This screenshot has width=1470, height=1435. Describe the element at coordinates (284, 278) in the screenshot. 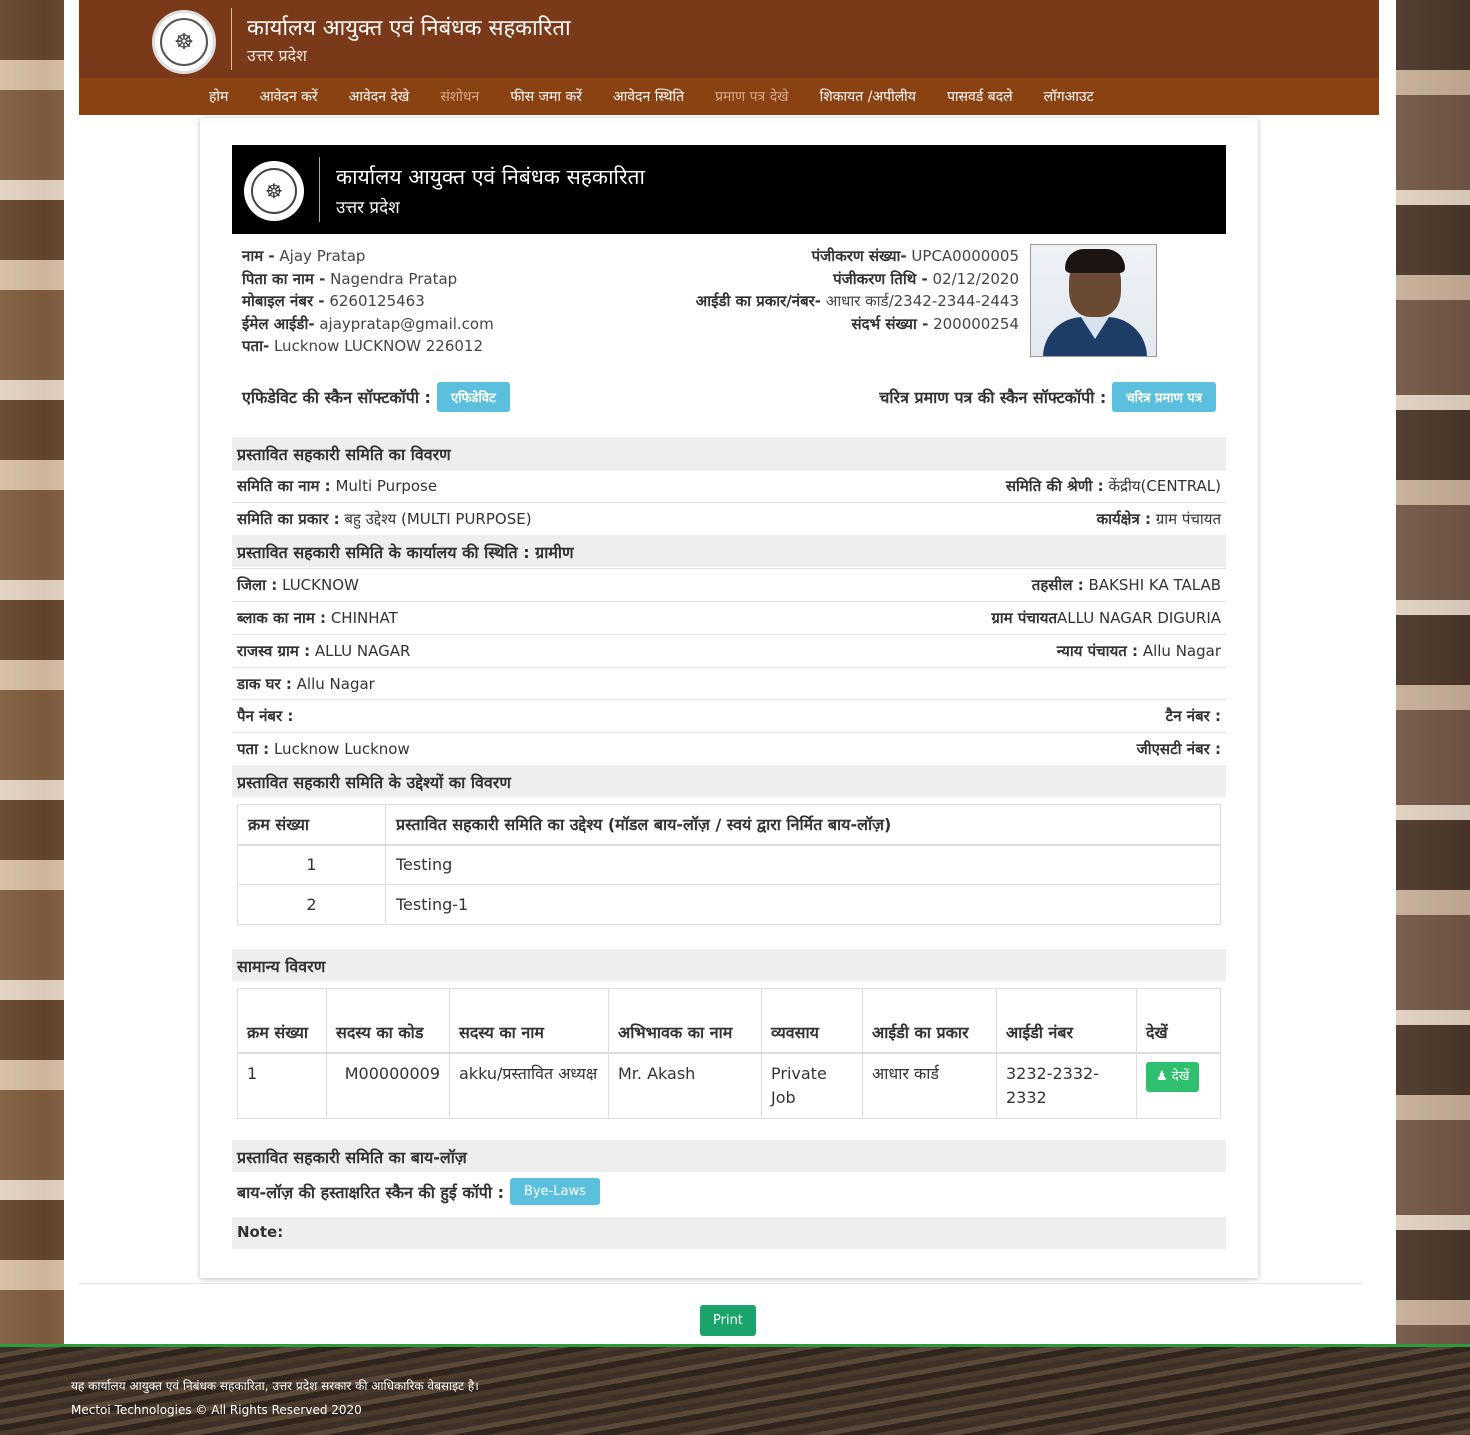

I see `father-label: पिता का नाम -` at that location.